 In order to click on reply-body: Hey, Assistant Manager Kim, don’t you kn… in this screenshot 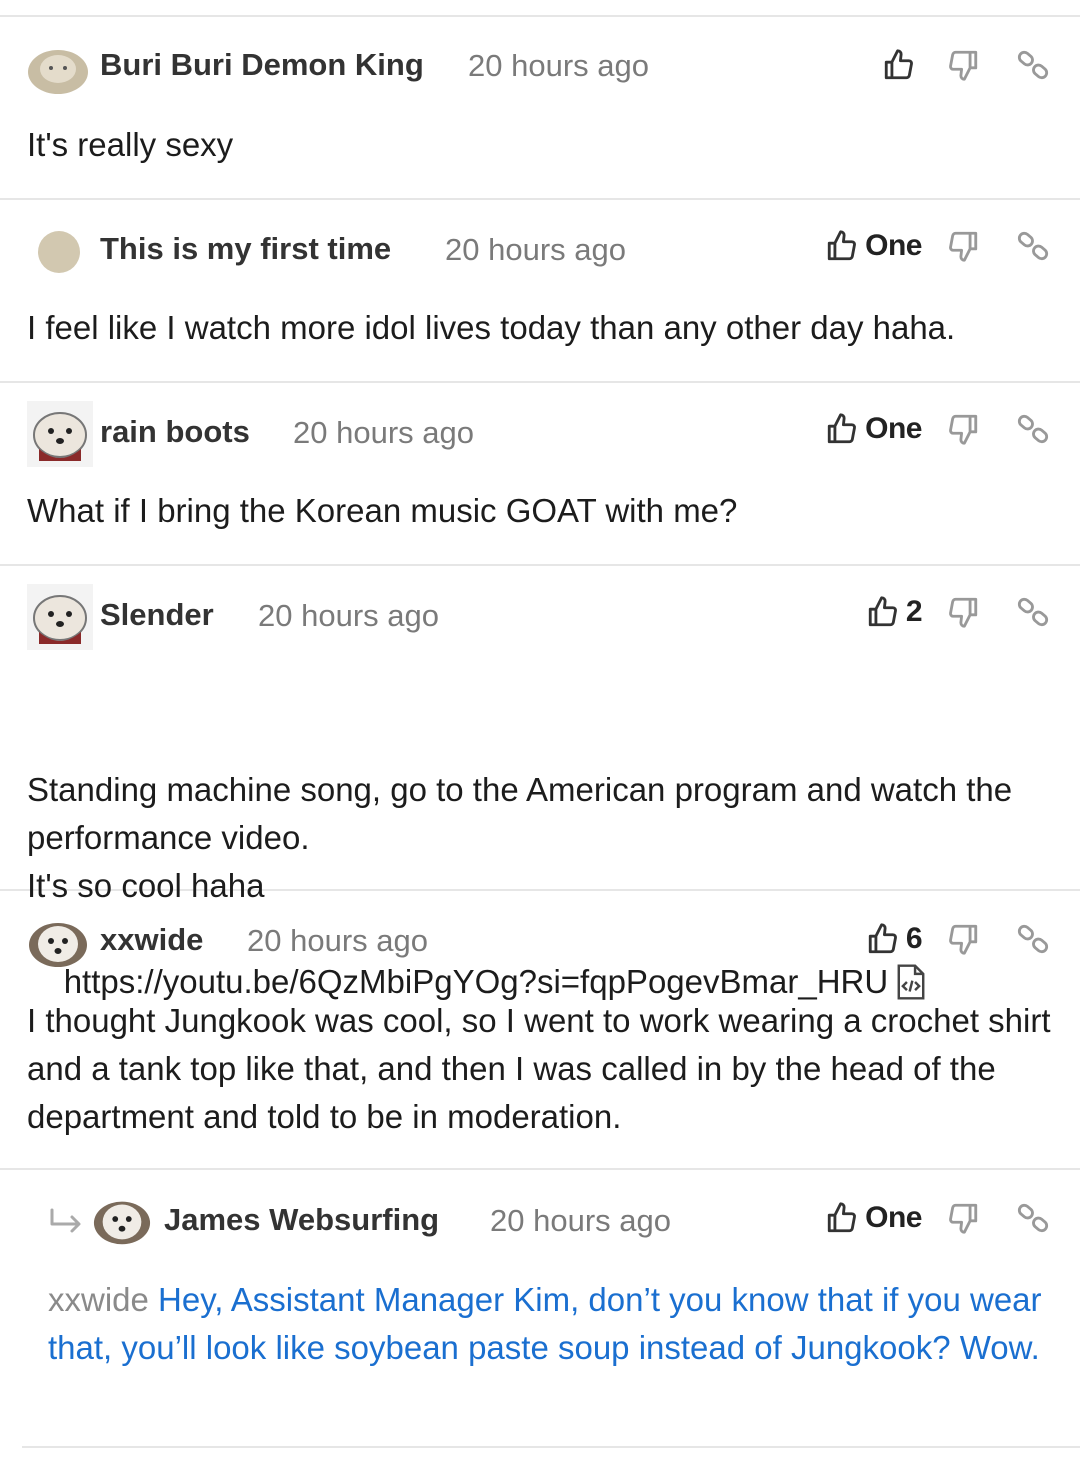, I will do `click(545, 1323)`.